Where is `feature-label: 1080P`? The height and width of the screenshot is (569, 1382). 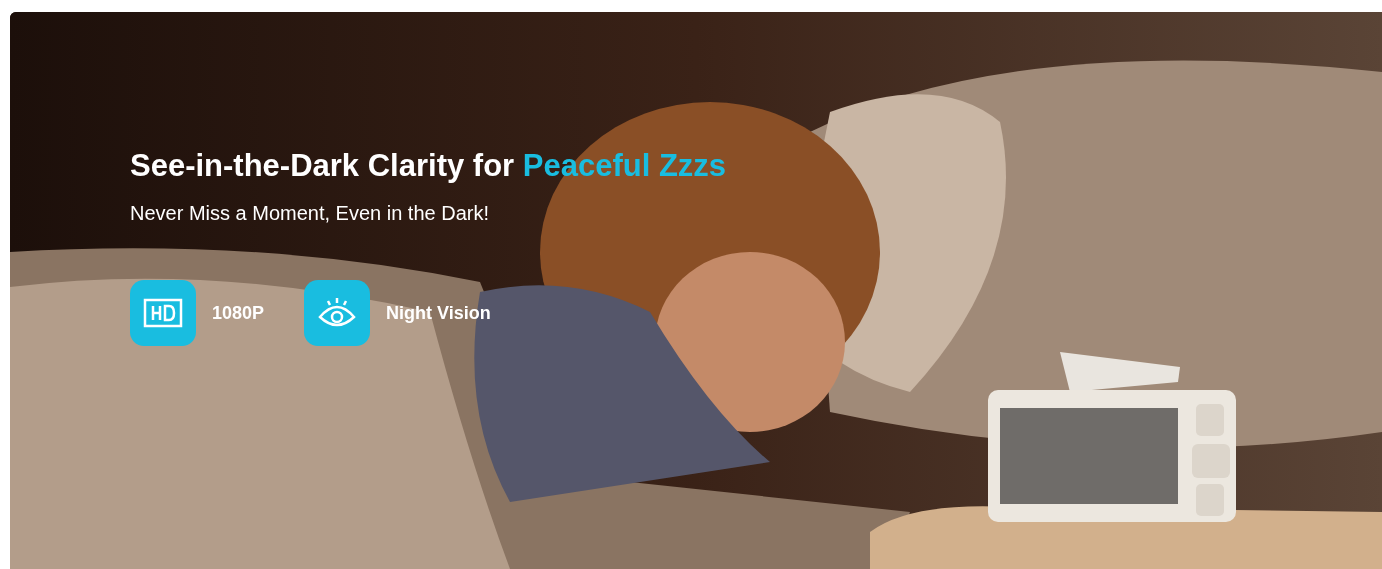 feature-label: 1080P is located at coordinates (238, 313).